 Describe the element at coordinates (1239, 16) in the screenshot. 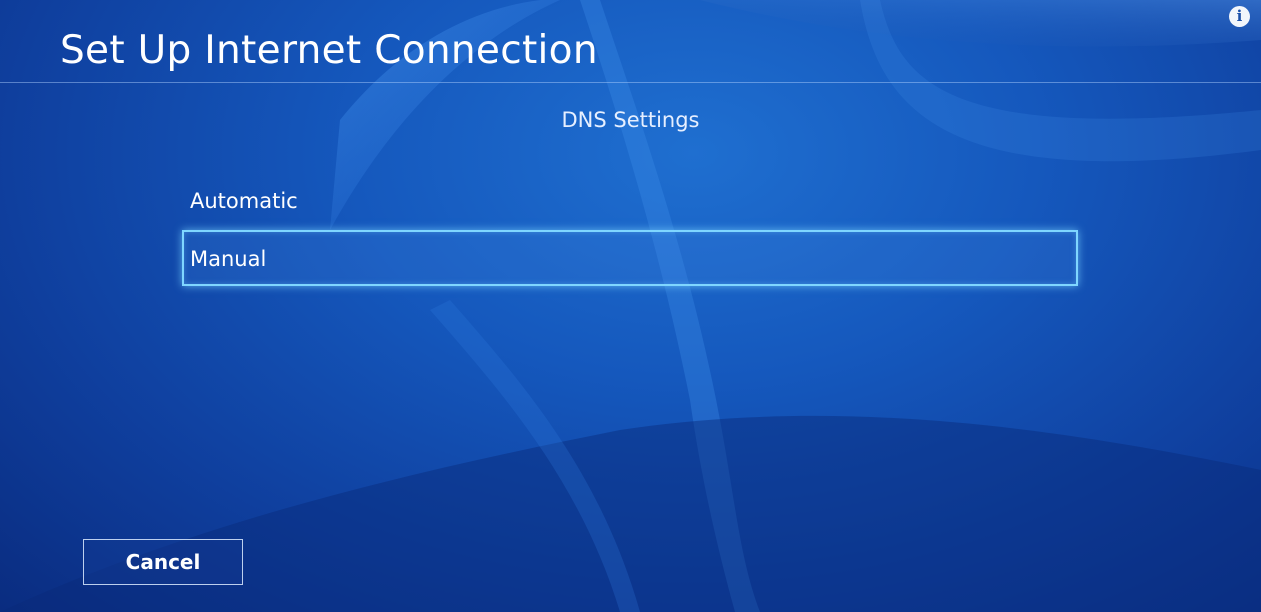

I see `info-icon: i` at that location.